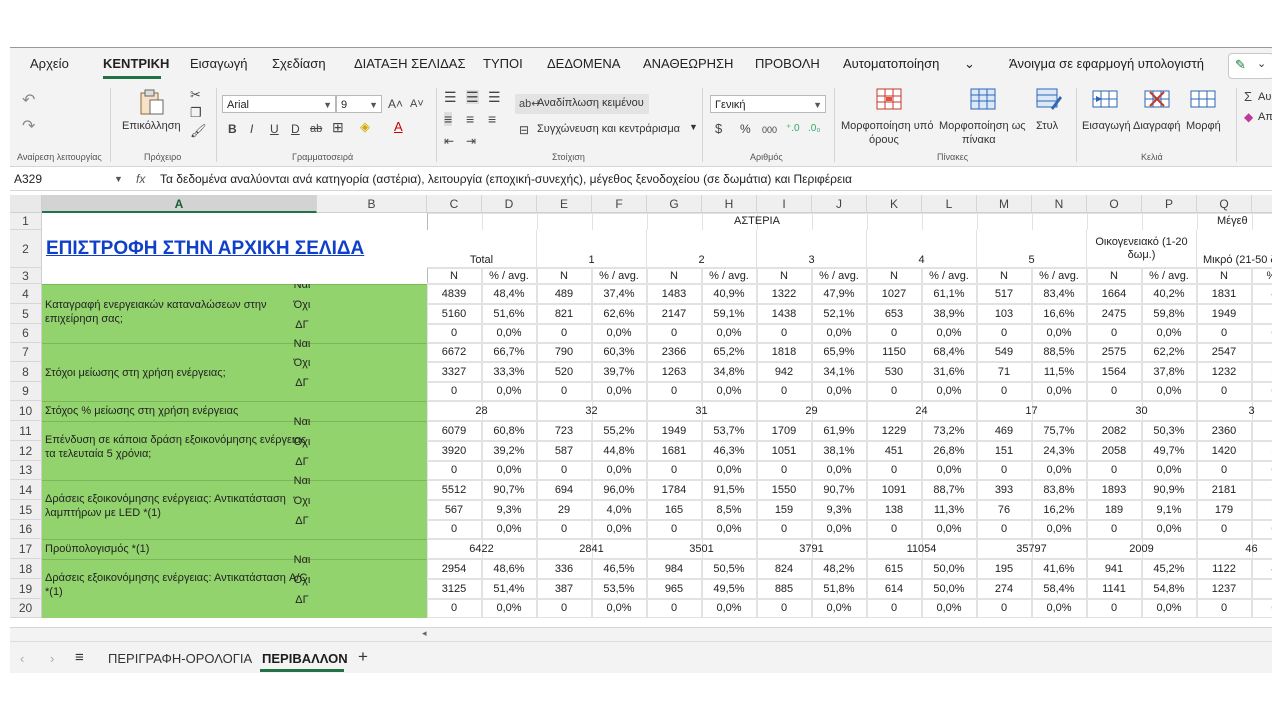 Image resolution: width=1280 pixels, height=720 pixels. I want to click on align-middle-icon: ☰, so click(472, 97).